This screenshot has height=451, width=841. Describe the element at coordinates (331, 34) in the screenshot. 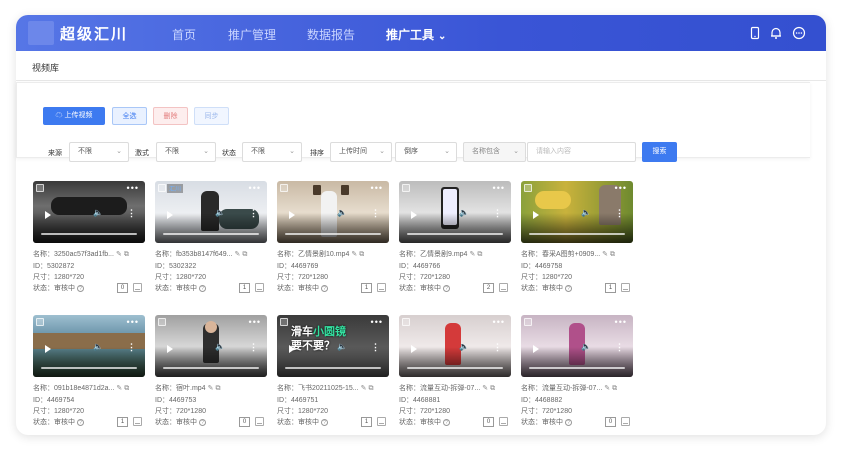

I see `nav-data-report: 数据报告` at that location.